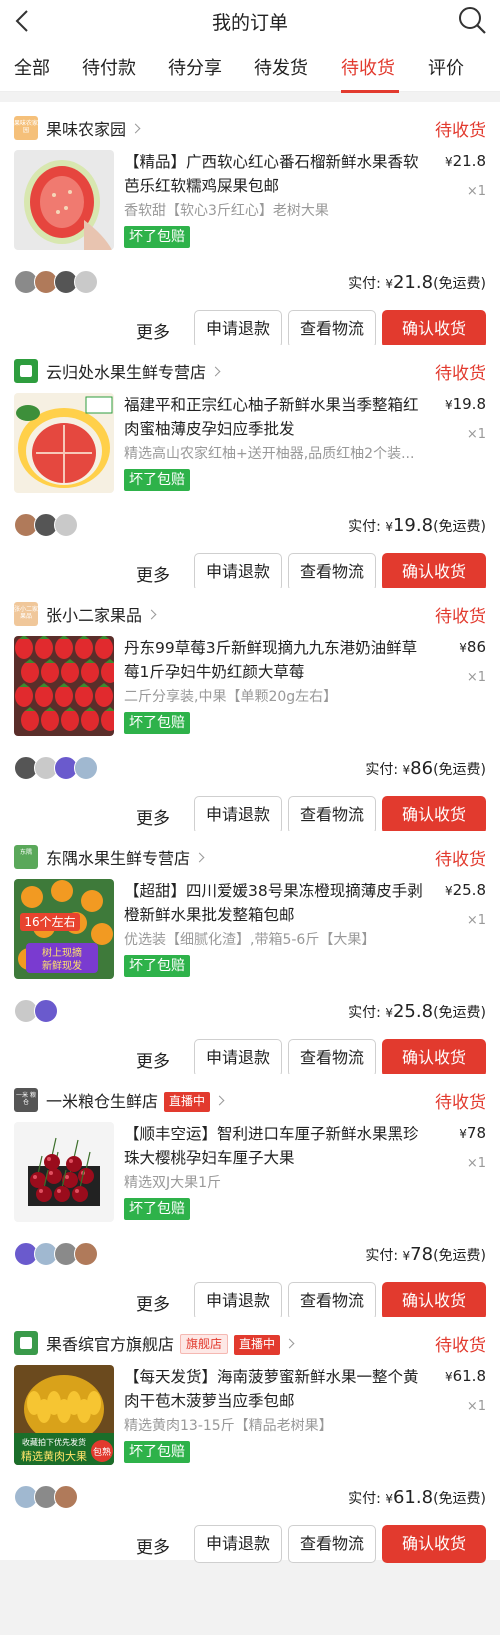 This screenshot has height=1635, width=500. What do you see at coordinates (274, 660) in the screenshot?
I see `product-title: 丹东99草莓3斤新鲜现摘九九东港奶油鲜草莓1斤孕妇牛奶红颜大草莓` at bounding box center [274, 660].